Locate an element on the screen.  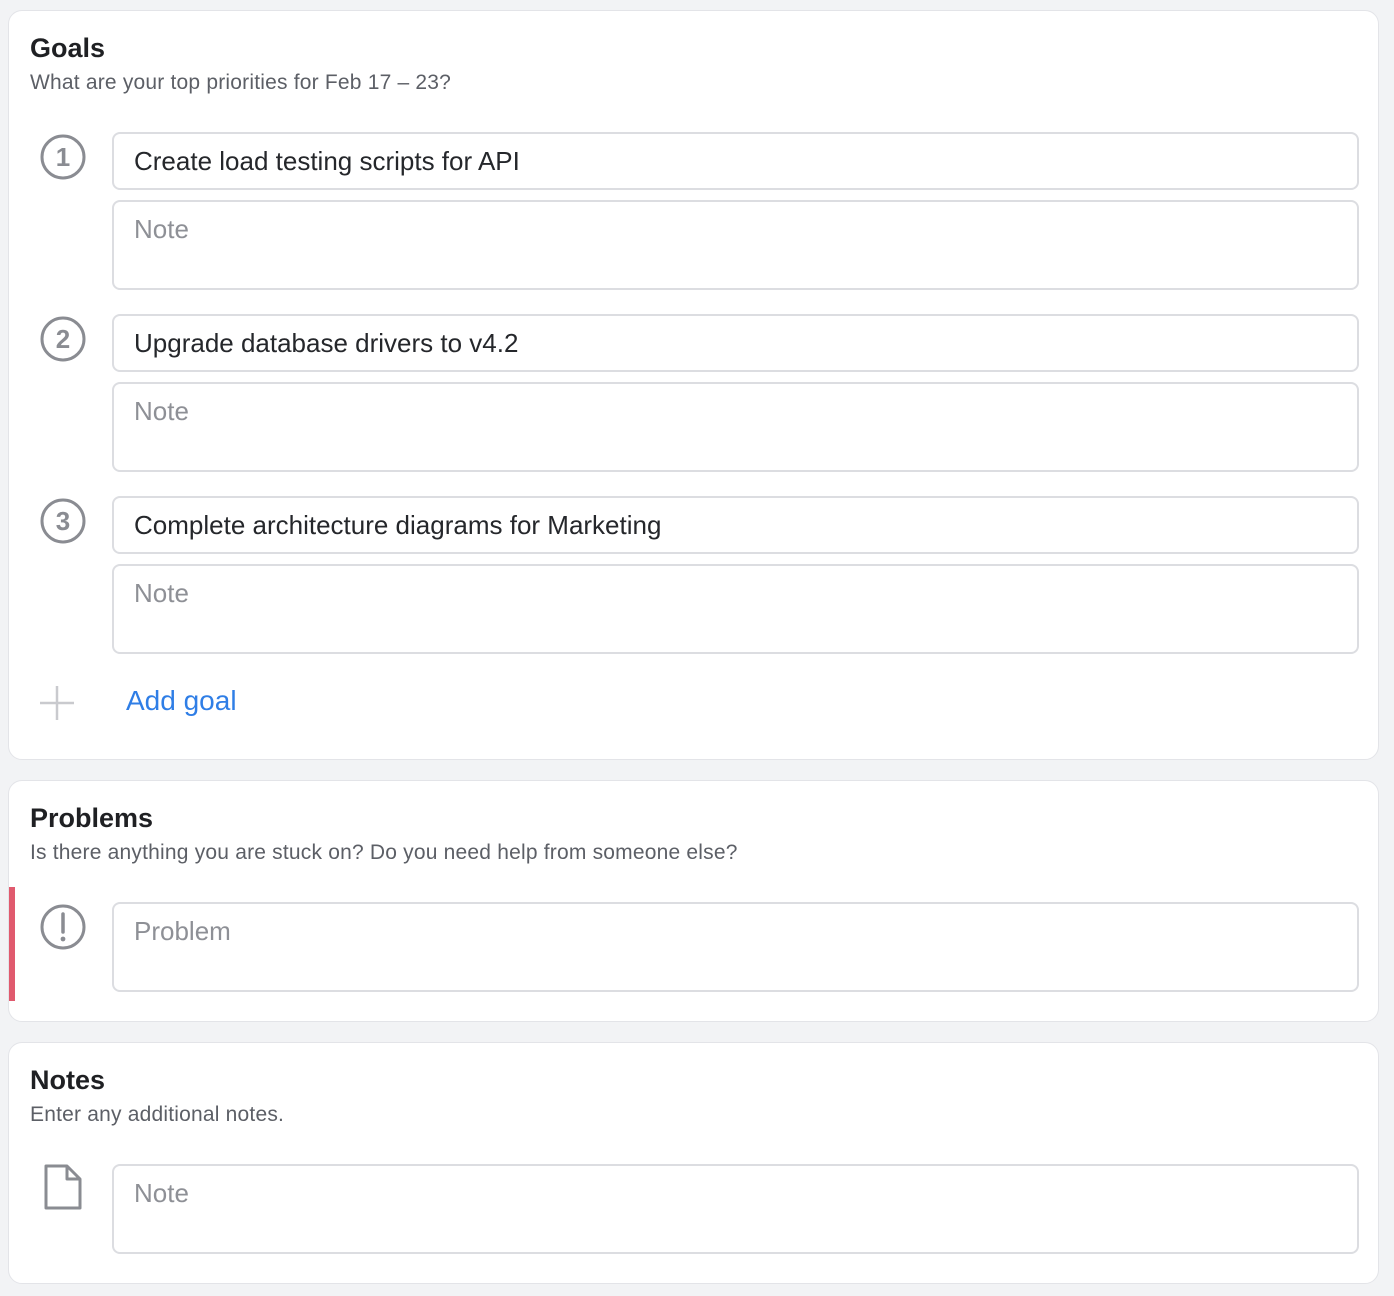
goal-1-number-icon: 1 is located at coordinates (63, 157).